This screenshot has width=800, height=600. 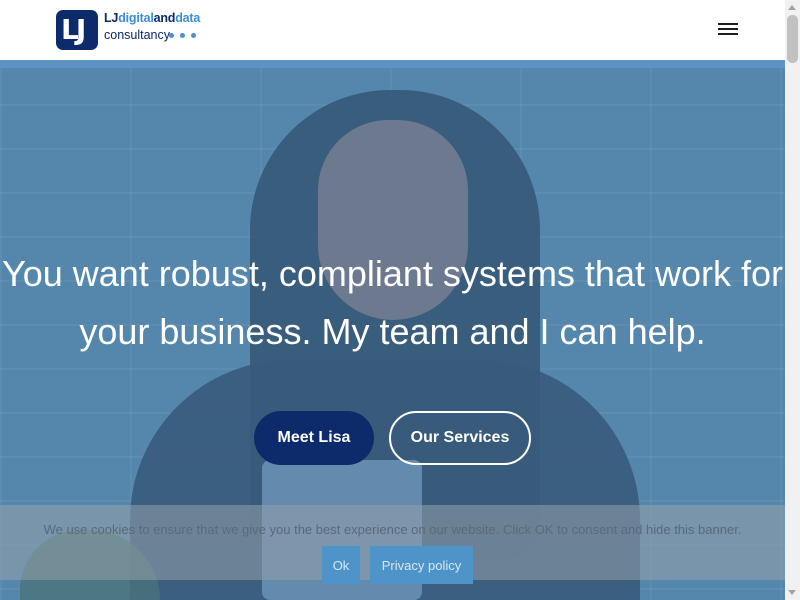 What do you see at coordinates (792, 592) in the screenshot?
I see `scroll-down-arrow-icon` at bounding box center [792, 592].